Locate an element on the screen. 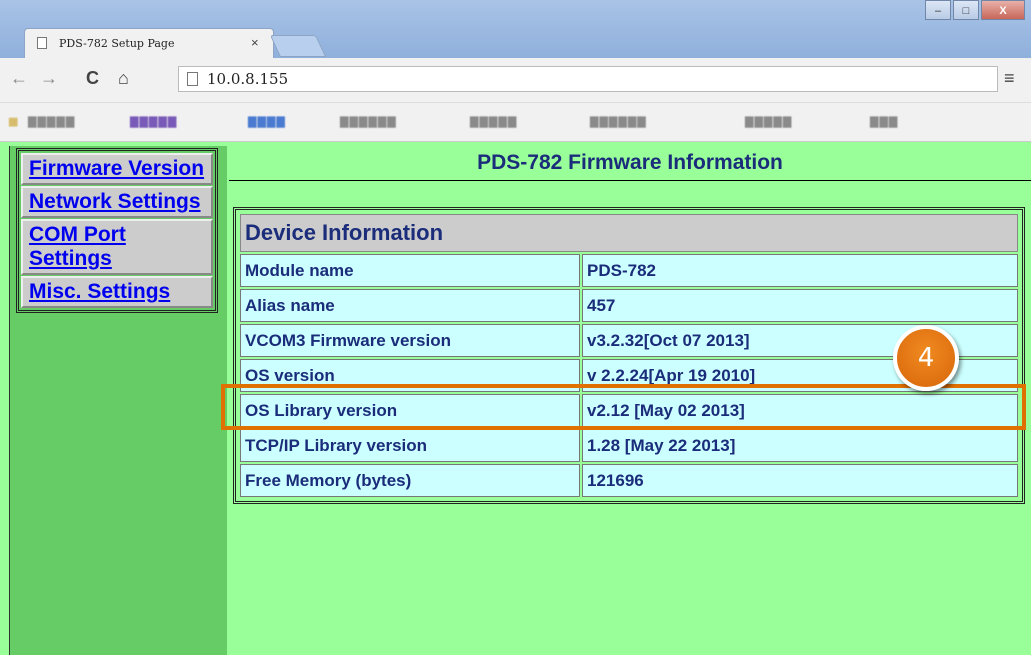 The image size is (1031, 655). table-row: Alias name 457 is located at coordinates (629, 305).